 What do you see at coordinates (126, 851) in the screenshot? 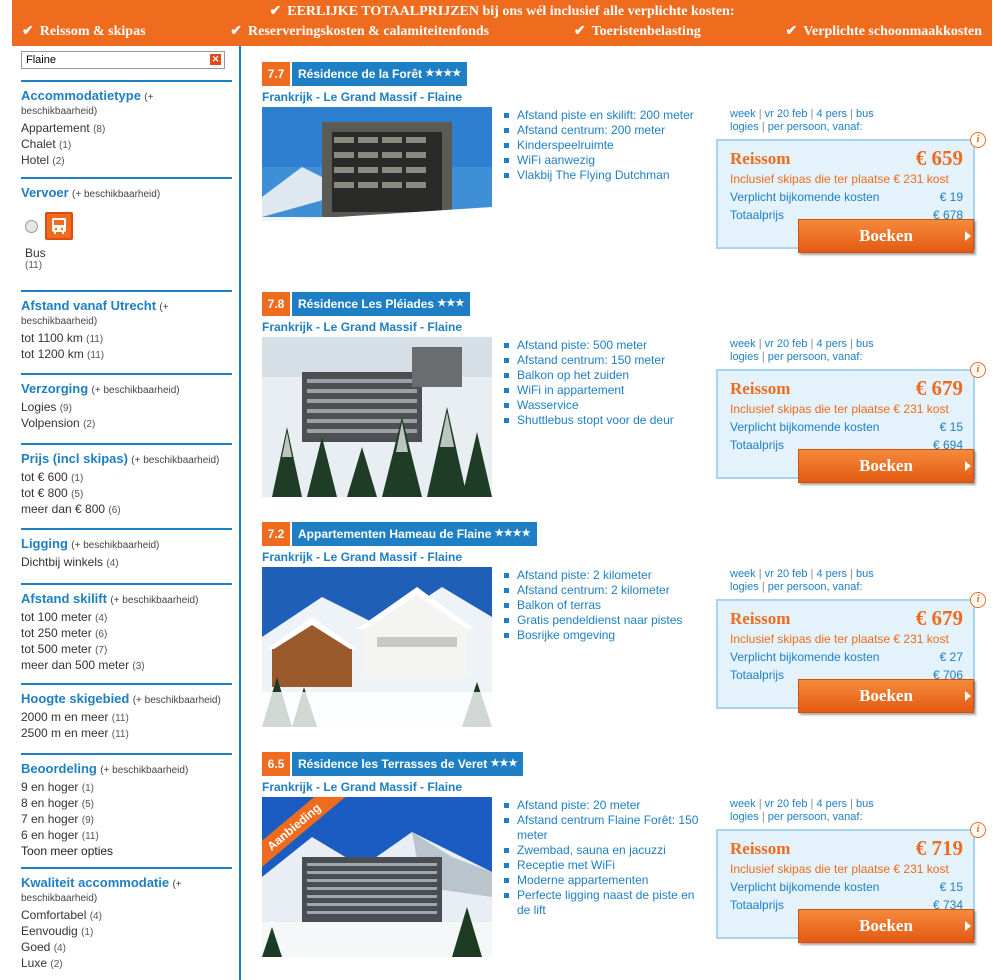
I see `show-more-options-link: Toon meer opties` at bounding box center [126, 851].